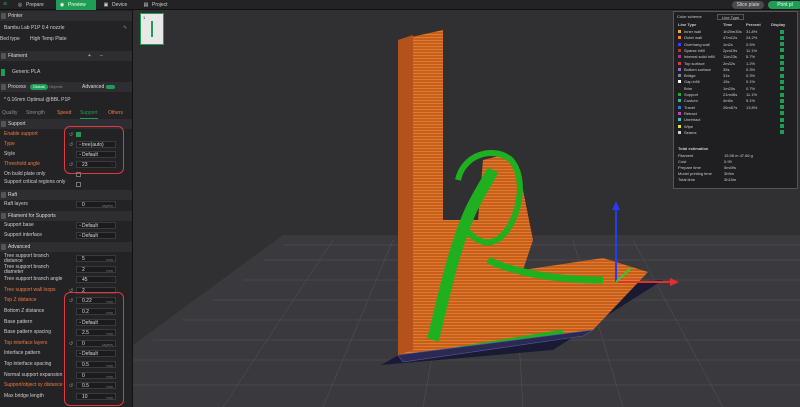 This screenshot has width=800, height=407. What do you see at coordinates (688, 88) in the screenshot?
I see `legend-name: Brim` at bounding box center [688, 88].